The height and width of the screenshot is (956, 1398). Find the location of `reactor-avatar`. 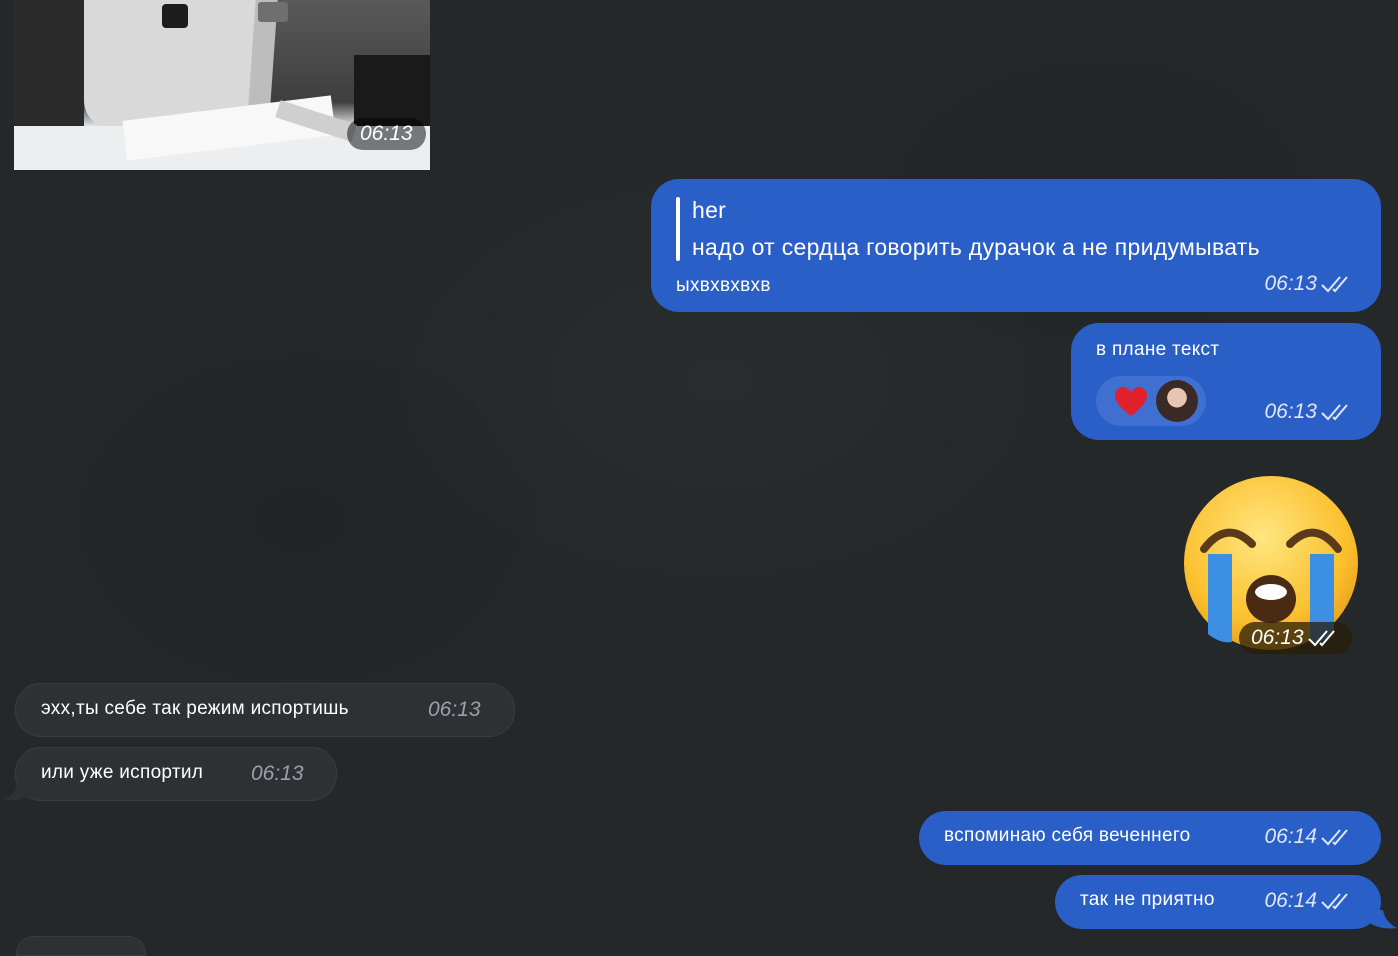

reactor-avatar is located at coordinates (1177, 401).